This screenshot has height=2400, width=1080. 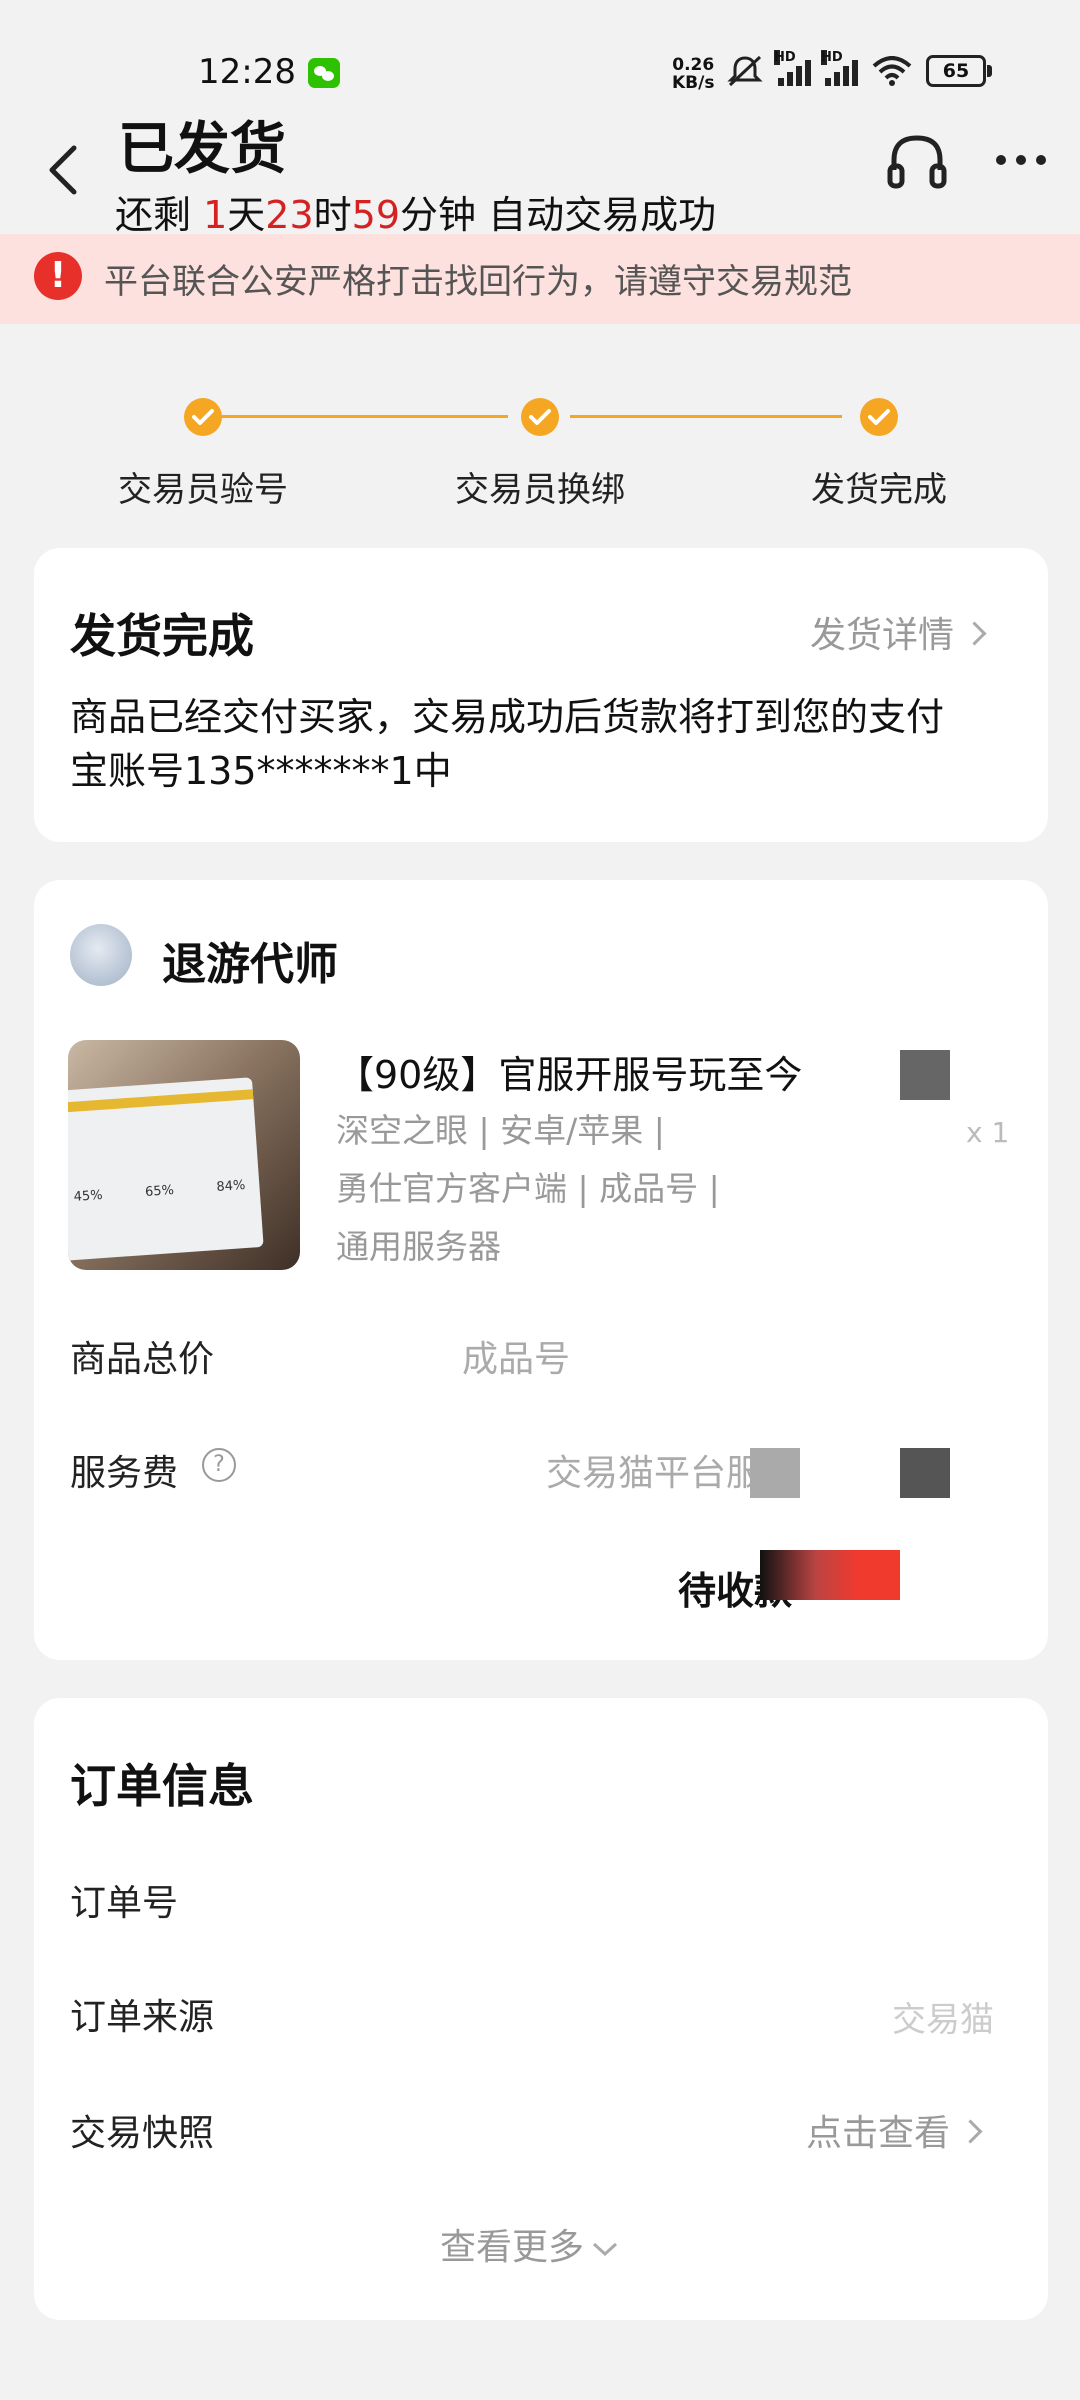 What do you see at coordinates (166, 1169) in the screenshot?
I see `thumbnail-screen: 45% 65% 84%` at bounding box center [166, 1169].